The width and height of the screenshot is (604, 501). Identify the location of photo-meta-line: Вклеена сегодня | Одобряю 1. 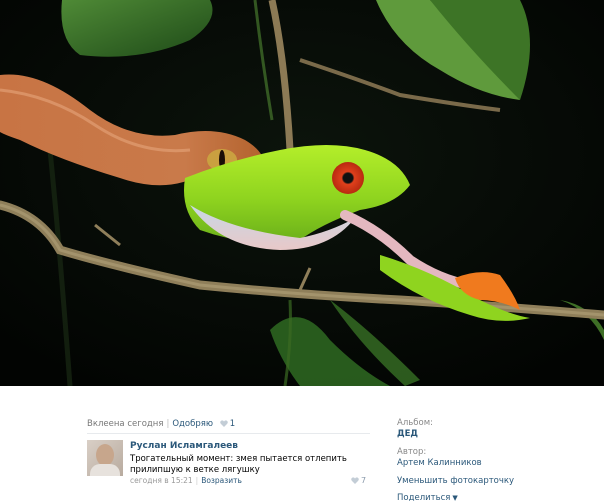
(161, 424).